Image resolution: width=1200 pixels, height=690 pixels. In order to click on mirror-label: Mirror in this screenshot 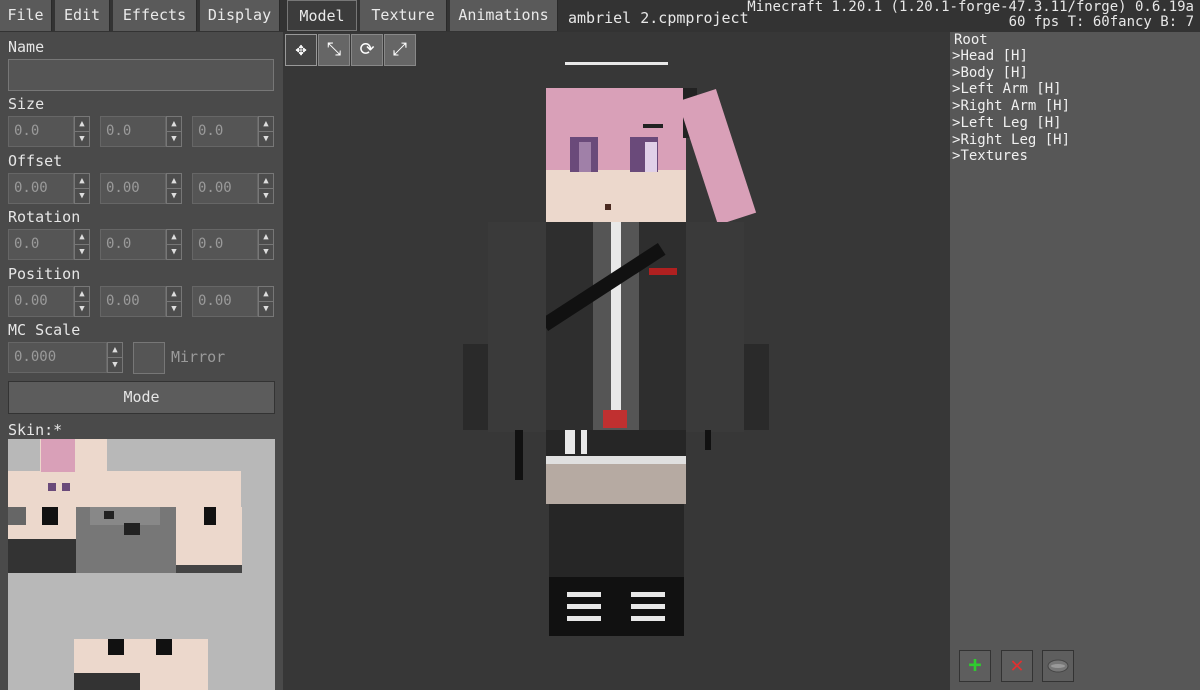, I will do `click(198, 357)`.